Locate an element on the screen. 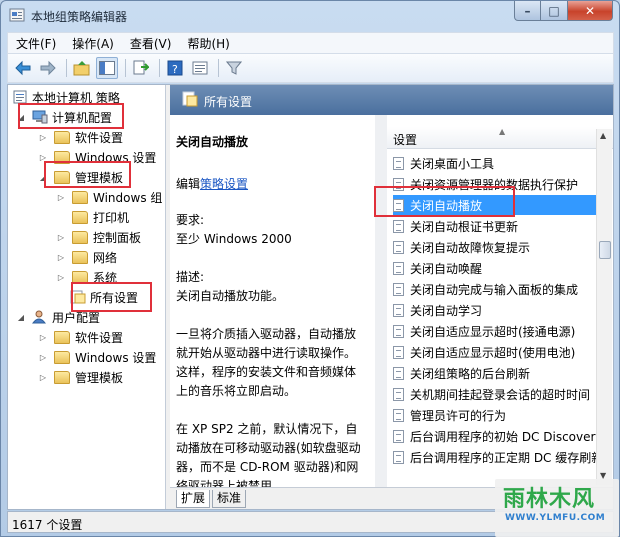 Image resolution: width=620 pixels, height=537 pixels. tree-item-user-windows-settings: ▷ Windows 设置 is located at coordinates (97, 357).